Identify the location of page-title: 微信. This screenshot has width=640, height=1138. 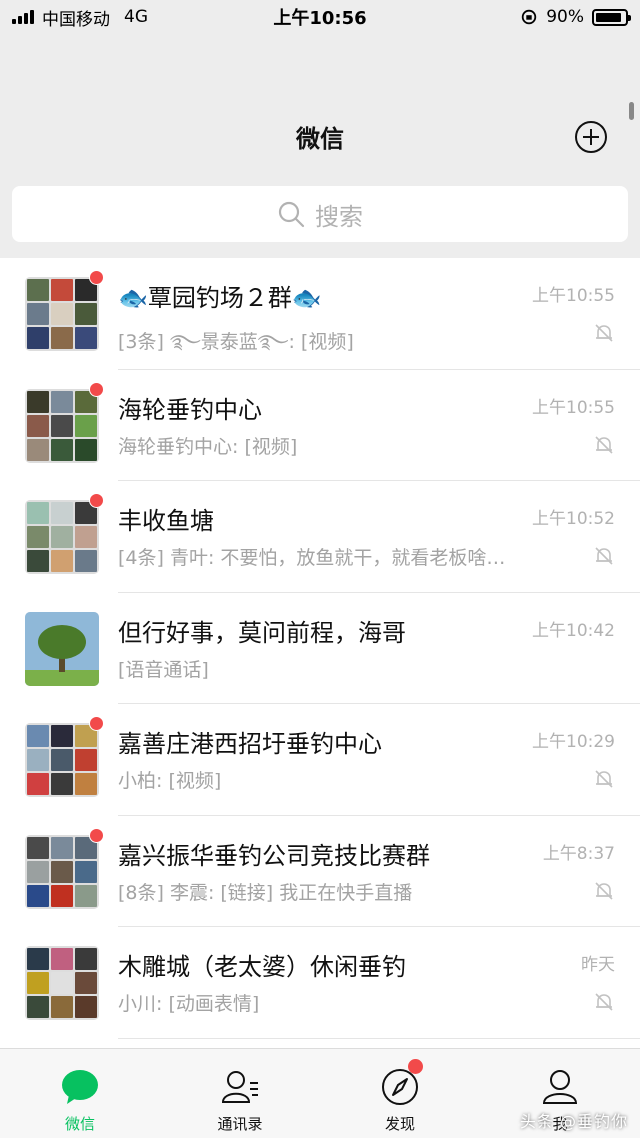
(320, 138).